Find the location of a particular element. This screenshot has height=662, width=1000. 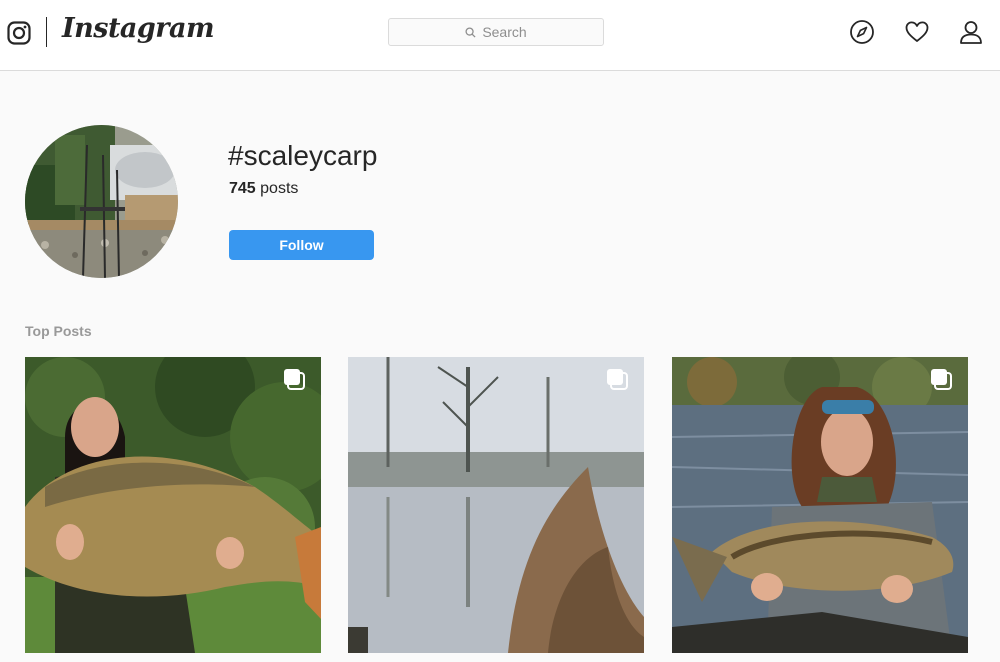

top-posts-heading: Top Posts is located at coordinates (58, 331).